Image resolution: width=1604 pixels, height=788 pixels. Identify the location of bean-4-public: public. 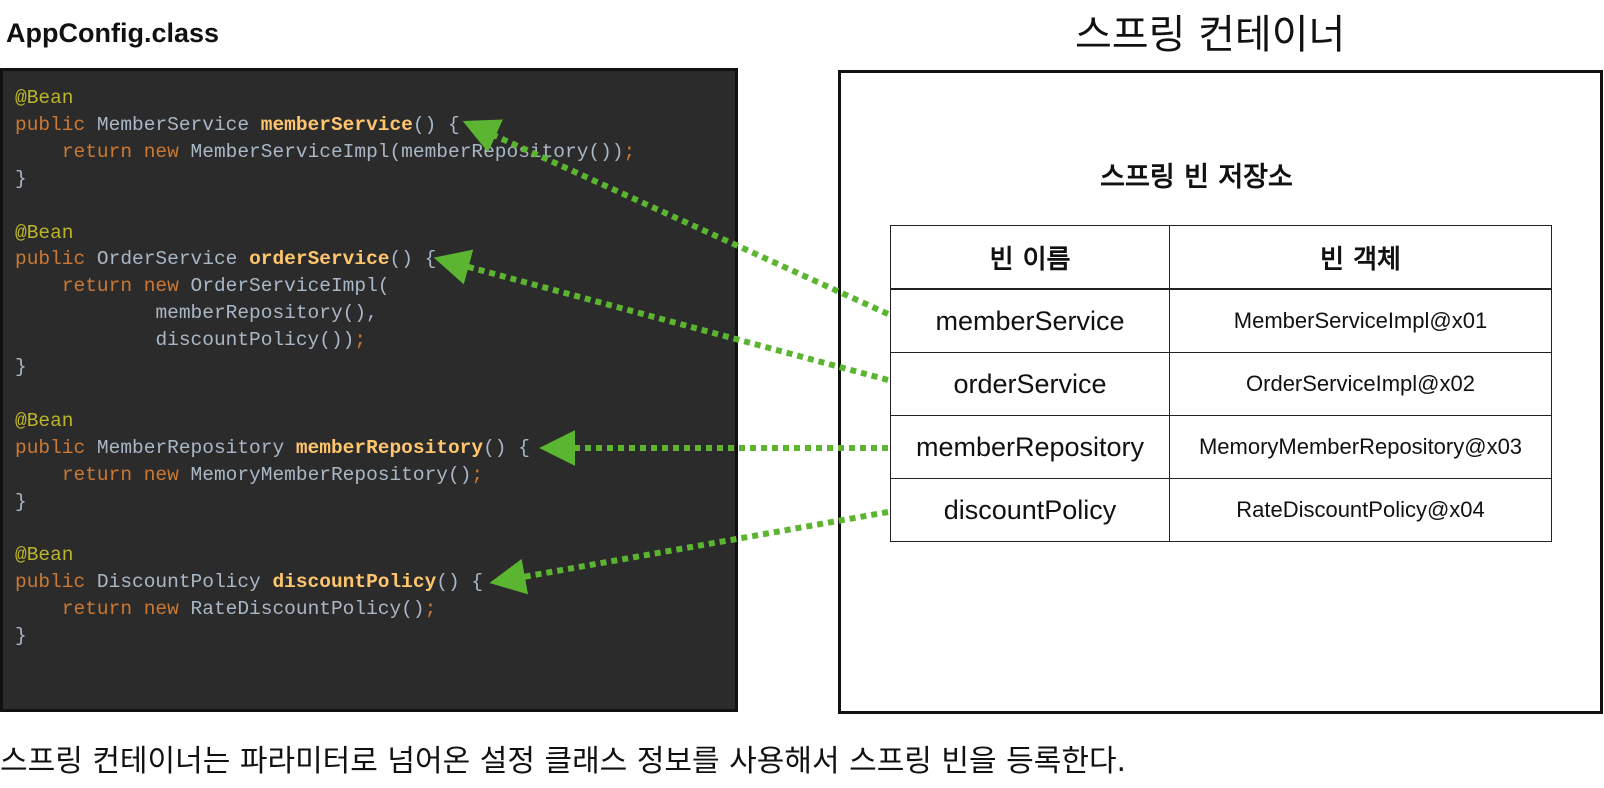
(50, 582).